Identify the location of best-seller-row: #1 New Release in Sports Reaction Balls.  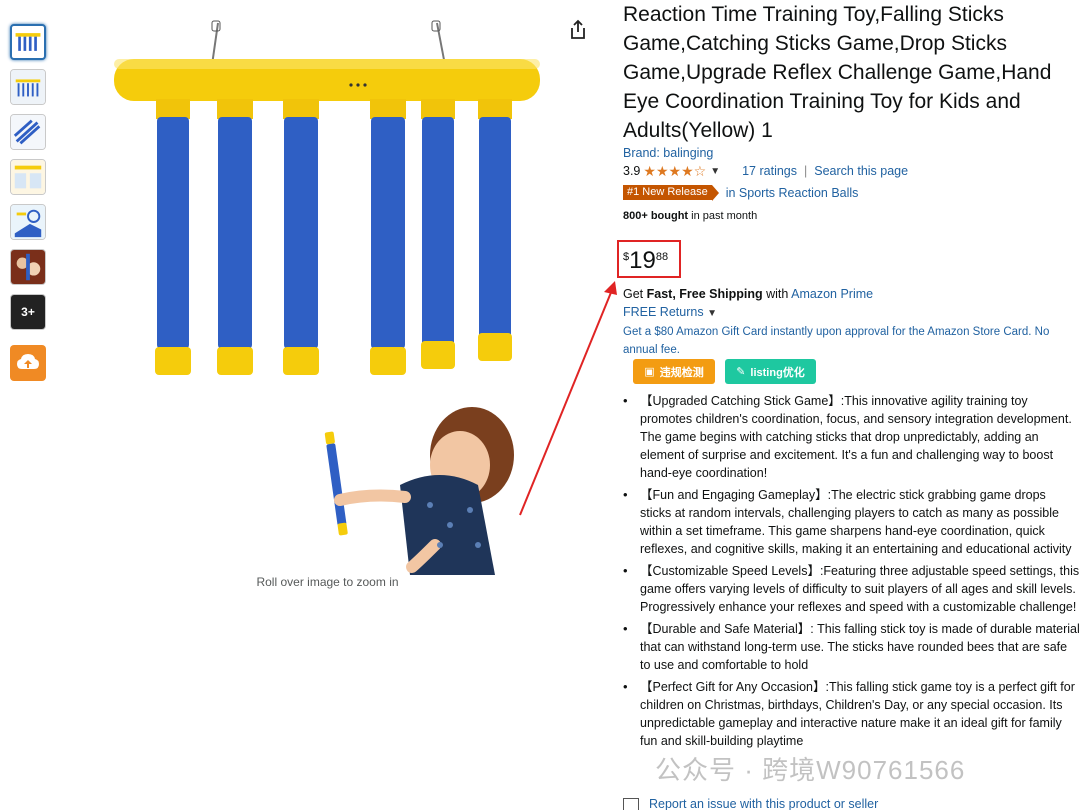
(851, 193).